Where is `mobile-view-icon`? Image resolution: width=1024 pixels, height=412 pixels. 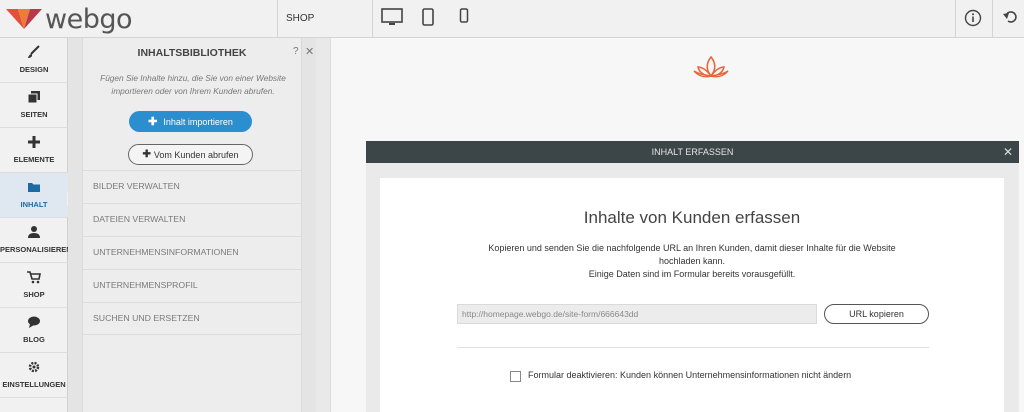
mobile-view-icon is located at coordinates (464, 16).